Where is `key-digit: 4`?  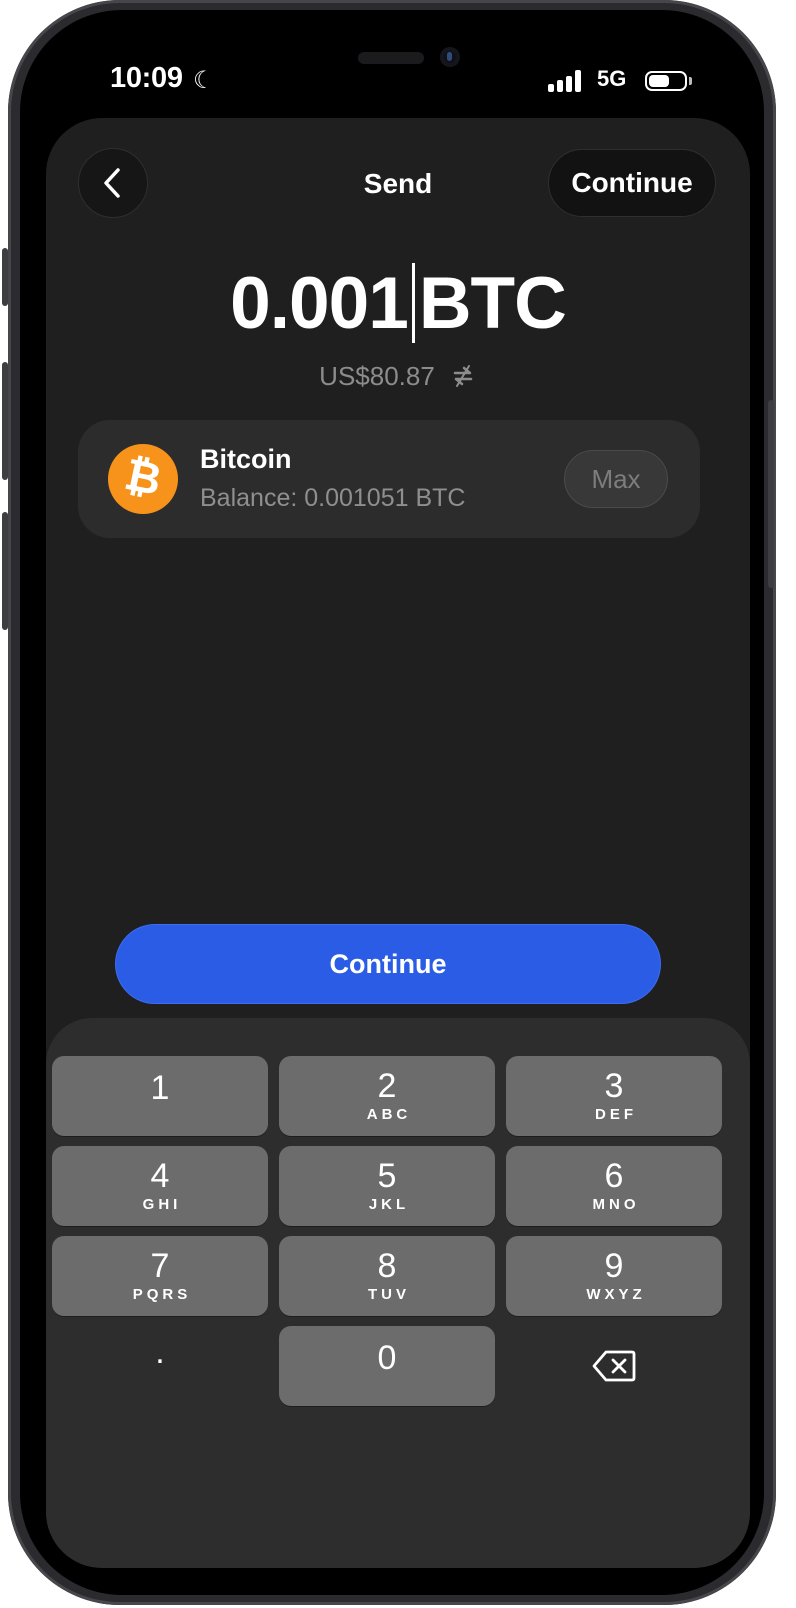
key-digit: 4 is located at coordinates (160, 1176).